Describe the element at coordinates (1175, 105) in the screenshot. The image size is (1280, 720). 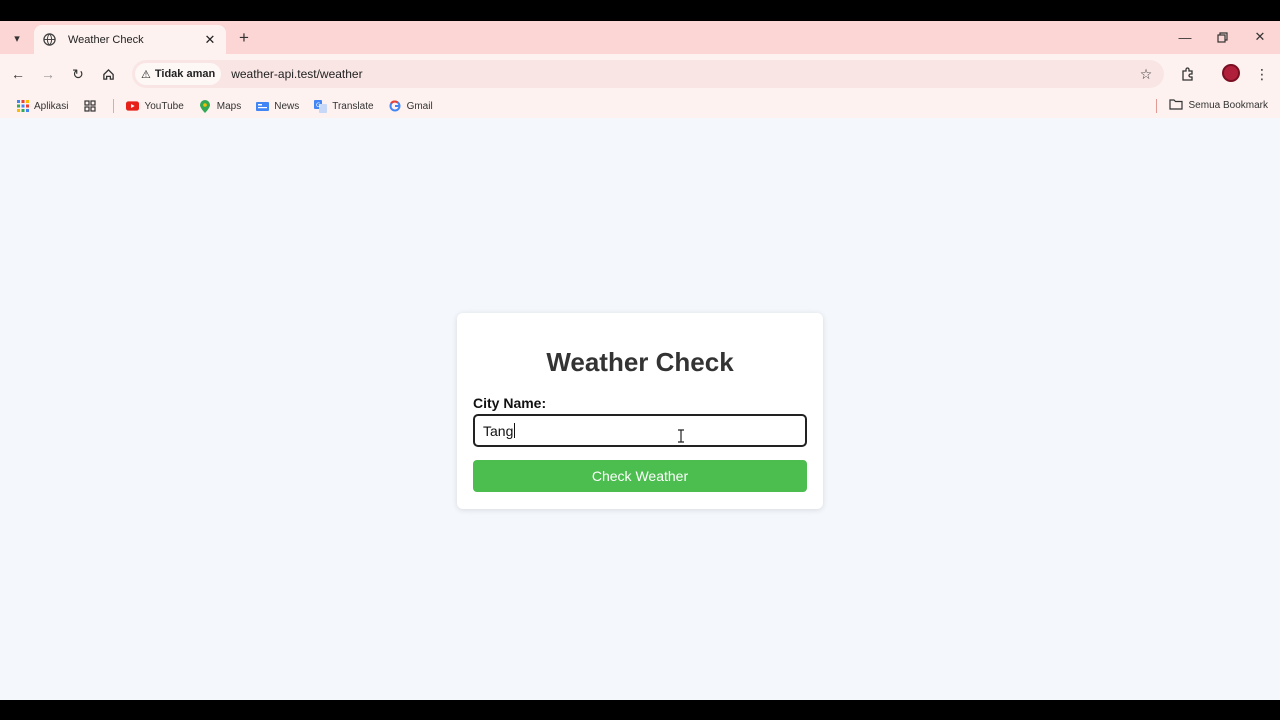
I see `folder-icon` at that location.